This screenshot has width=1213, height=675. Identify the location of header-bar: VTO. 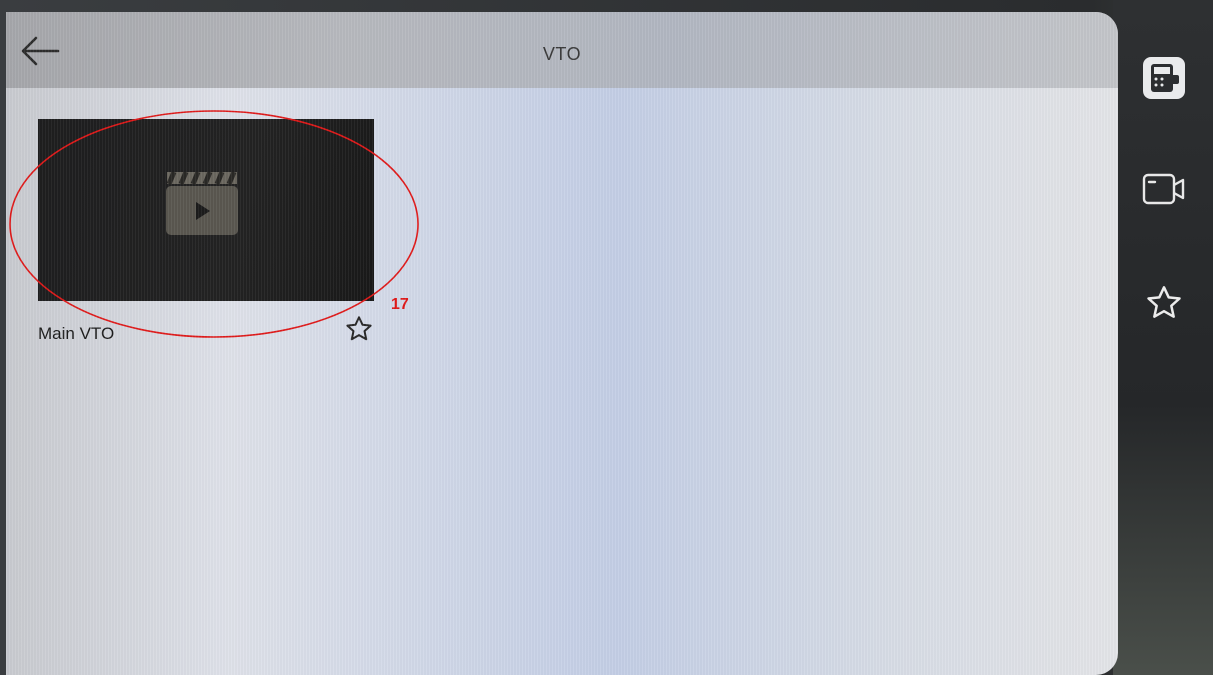
(562, 50).